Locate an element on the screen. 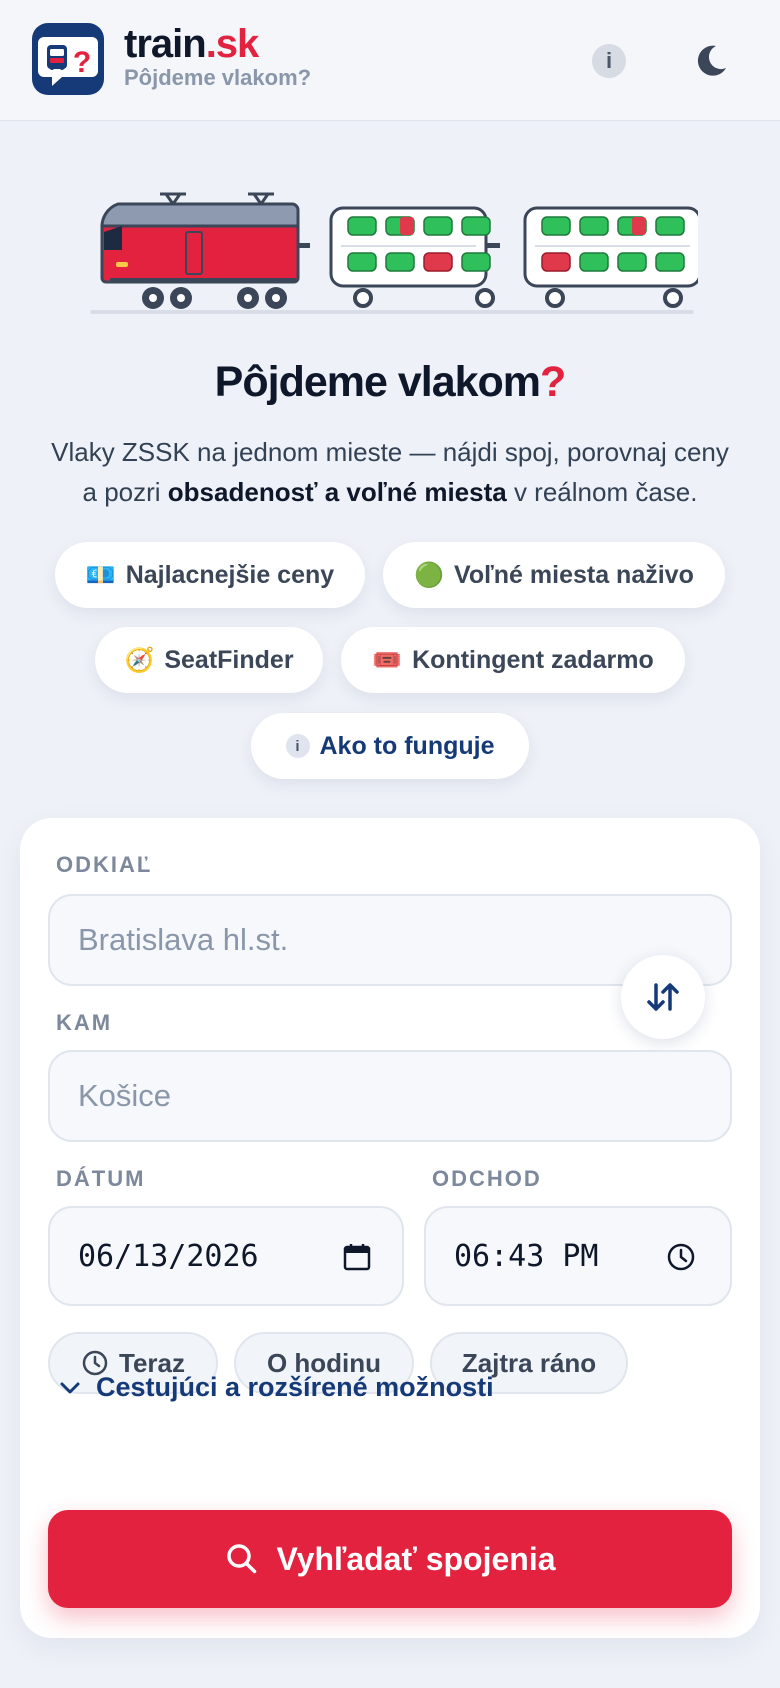 The width and height of the screenshot is (780, 1688). brand: train.sk Pôjdeme vlakom? is located at coordinates (217, 56).